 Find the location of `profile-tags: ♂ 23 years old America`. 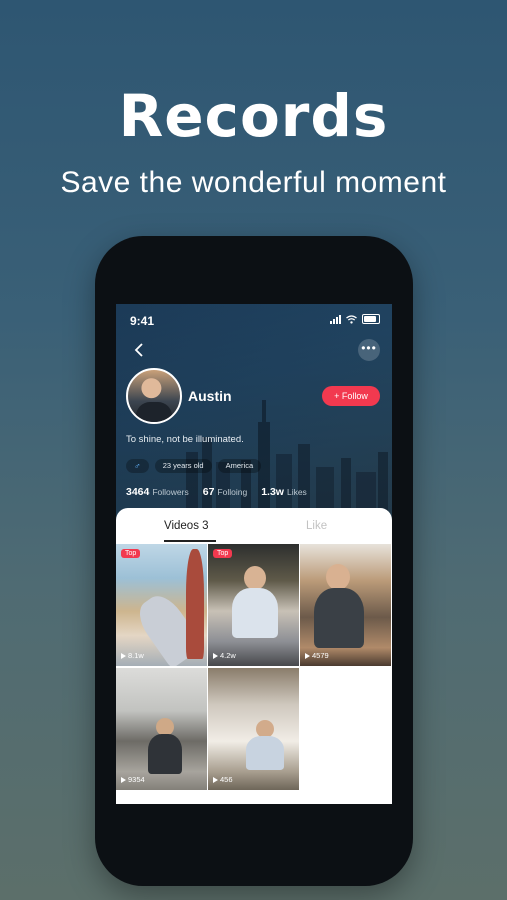

profile-tags: ♂ 23 years old America is located at coordinates (194, 466).